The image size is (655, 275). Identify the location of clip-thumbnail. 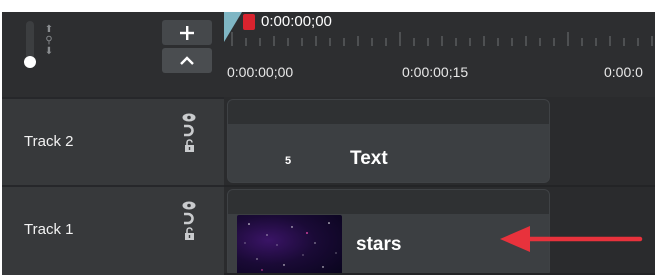
(289, 245).